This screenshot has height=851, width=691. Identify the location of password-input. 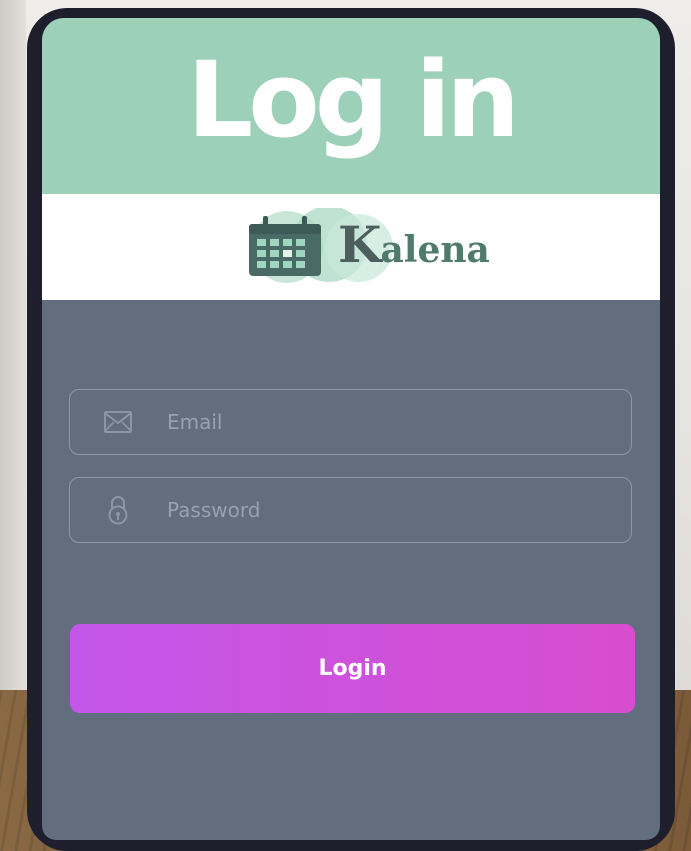
(382, 510).